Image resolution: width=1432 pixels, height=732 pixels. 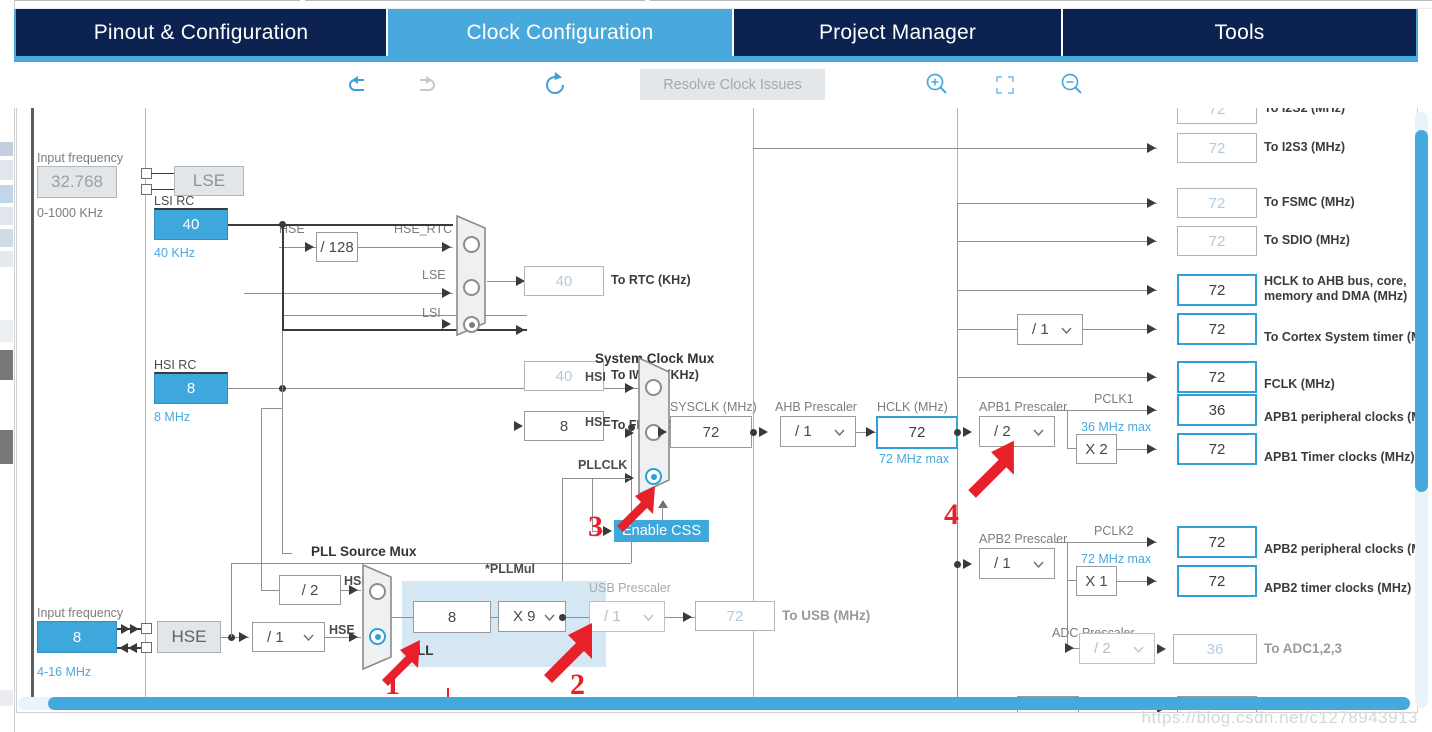 I want to click on hclk-ahb-field: 72, so click(x=1217, y=290).